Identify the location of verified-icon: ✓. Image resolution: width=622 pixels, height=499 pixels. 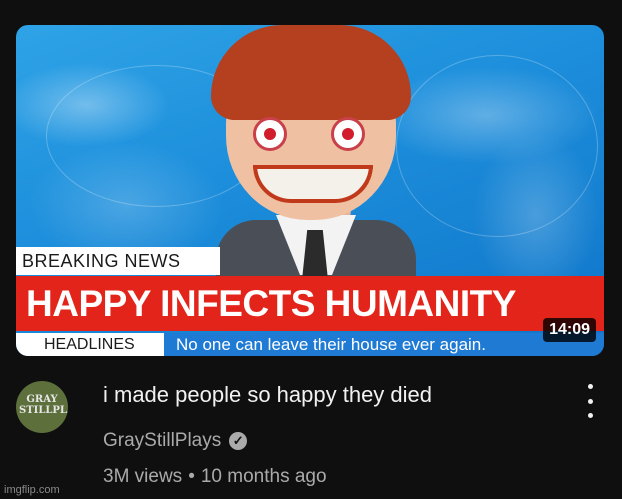
(238, 441).